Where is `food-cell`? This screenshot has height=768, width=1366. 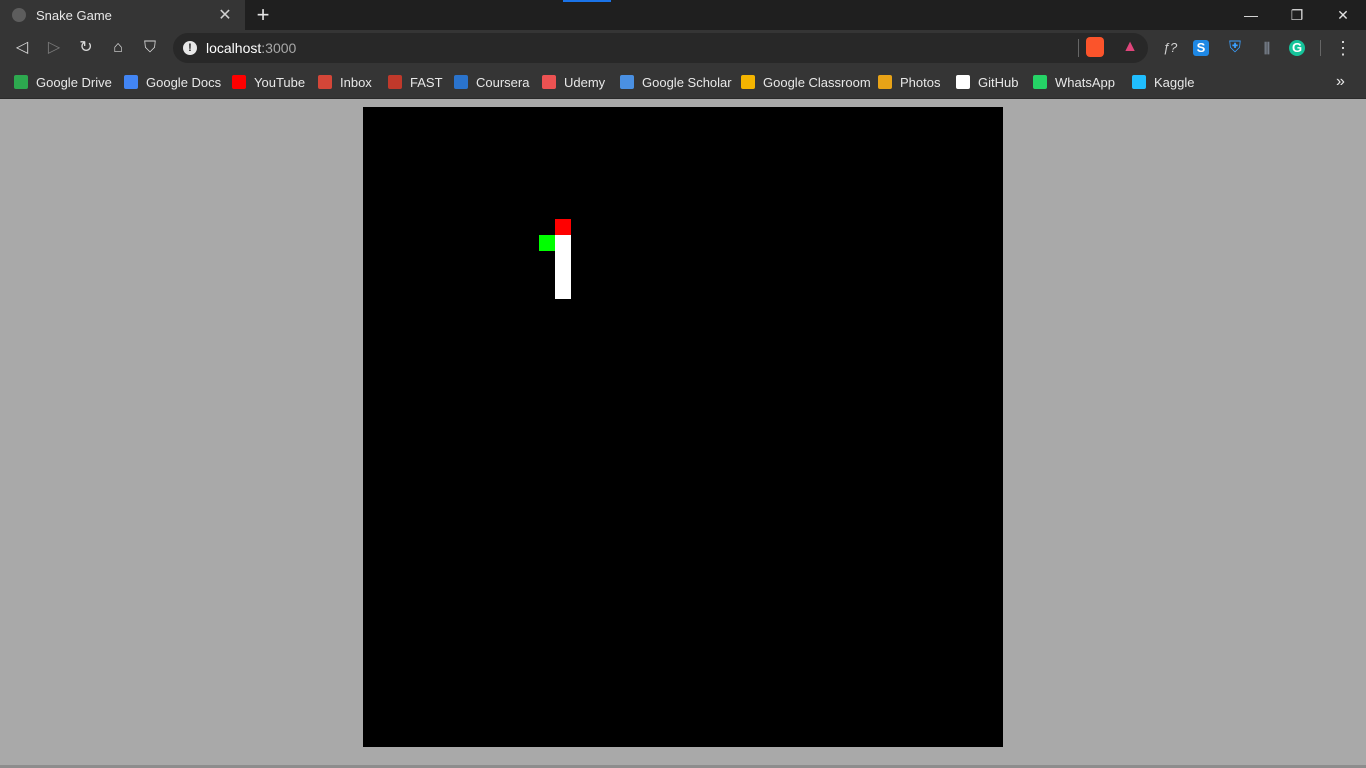
food-cell is located at coordinates (563, 227).